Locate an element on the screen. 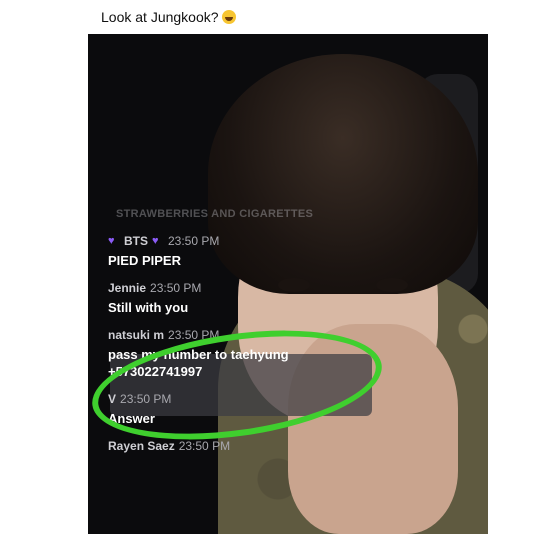  chat-text: PIED PIPER is located at coordinates (144, 260).